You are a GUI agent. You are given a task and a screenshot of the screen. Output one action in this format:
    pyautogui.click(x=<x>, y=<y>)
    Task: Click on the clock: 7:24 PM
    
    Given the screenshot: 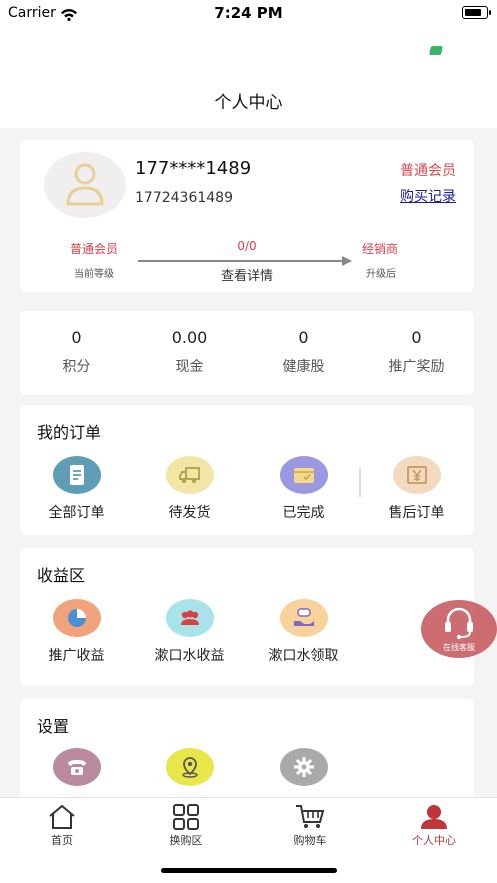 What is the action you would take?
    pyautogui.click(x=248, y=13)
    